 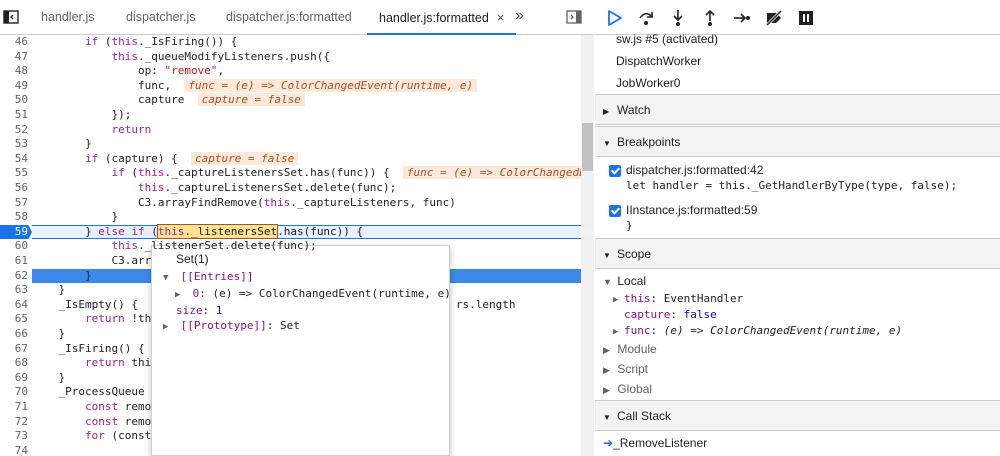 What do you see at coordinates (774, 18) in the screenshot?
I see `deactivate-breakpoints-icon` at bounding box center [774, 18].